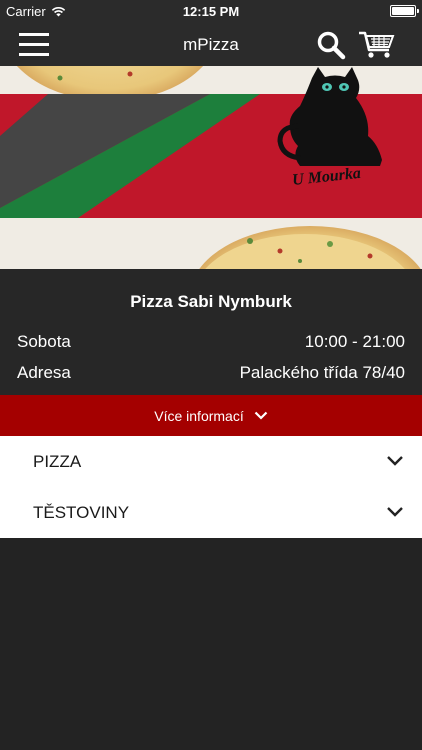  Describe the element at coordinates (211, 461) in the screenshot. I see `category-item-pizza: PIZZA` at that location.